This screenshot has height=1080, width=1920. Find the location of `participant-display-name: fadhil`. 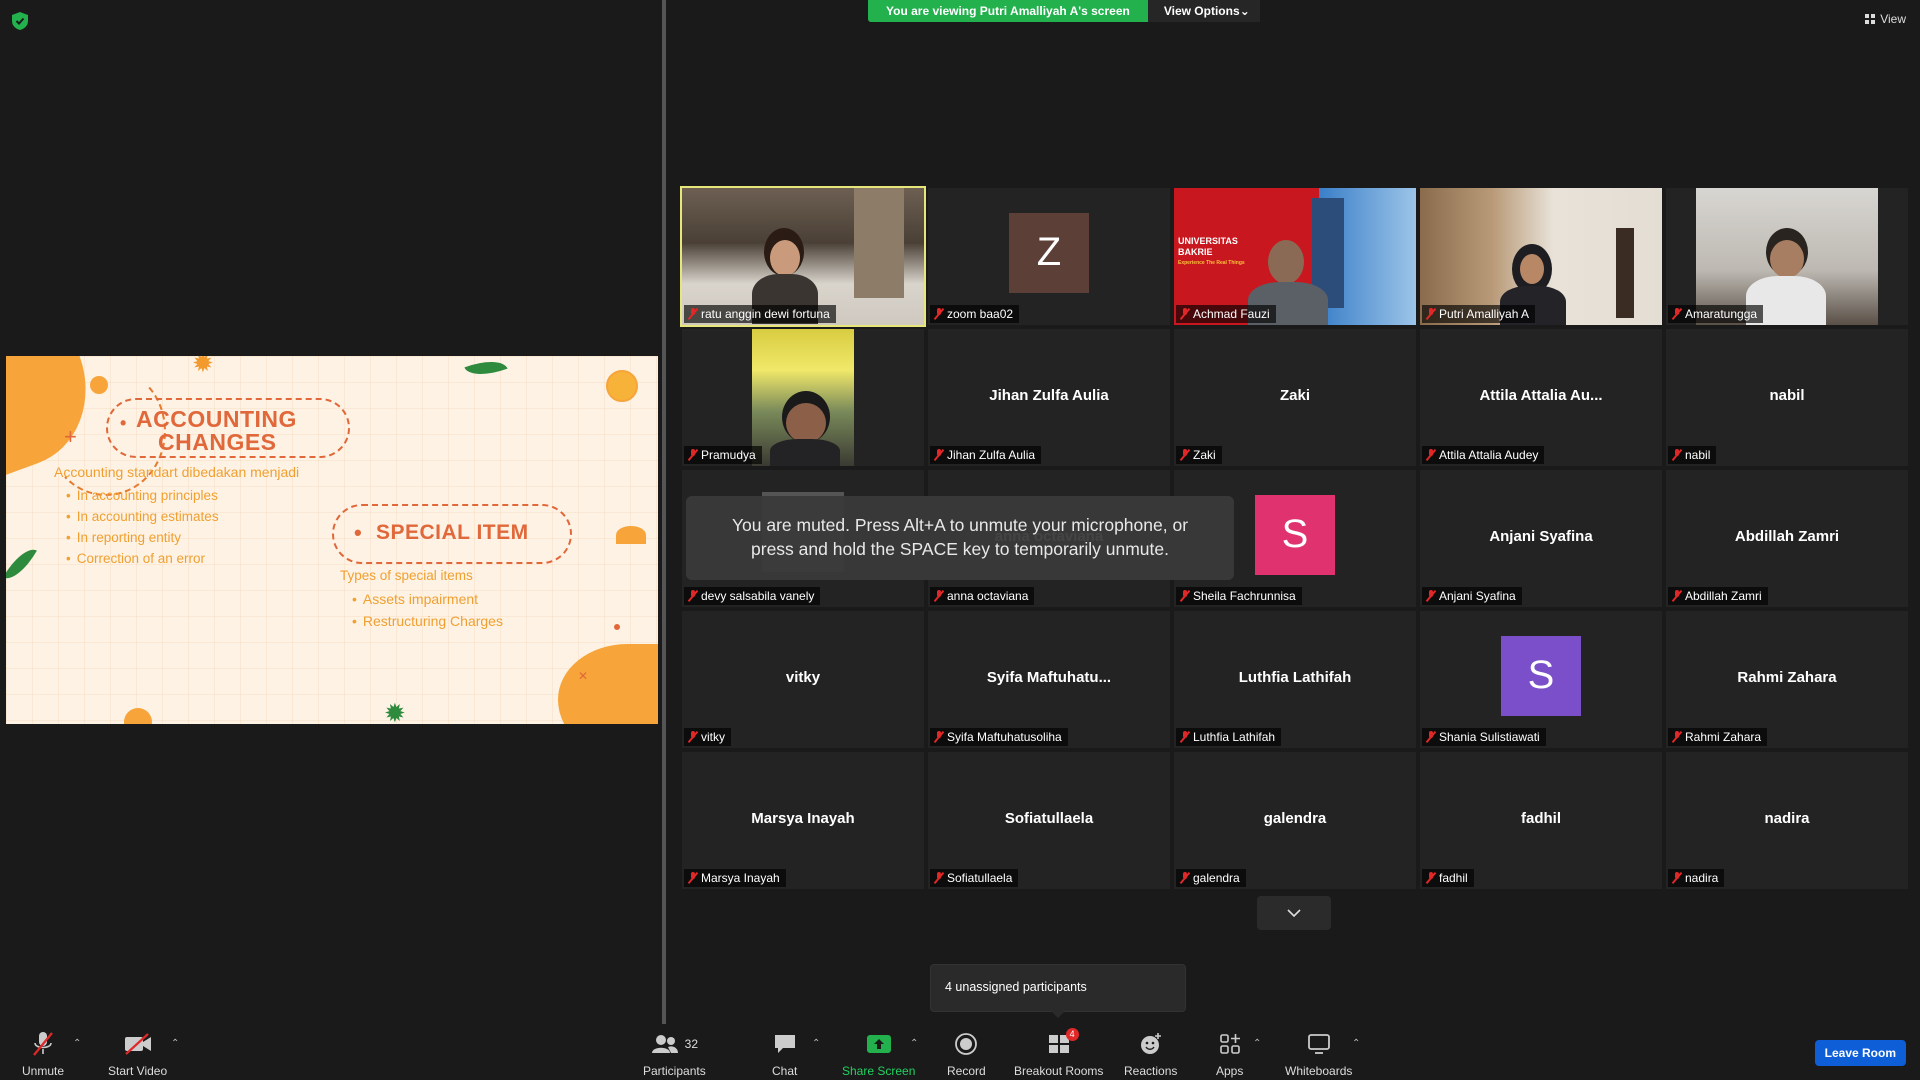

participant-display-name: fadhil is located at coordinates (1541, 818).